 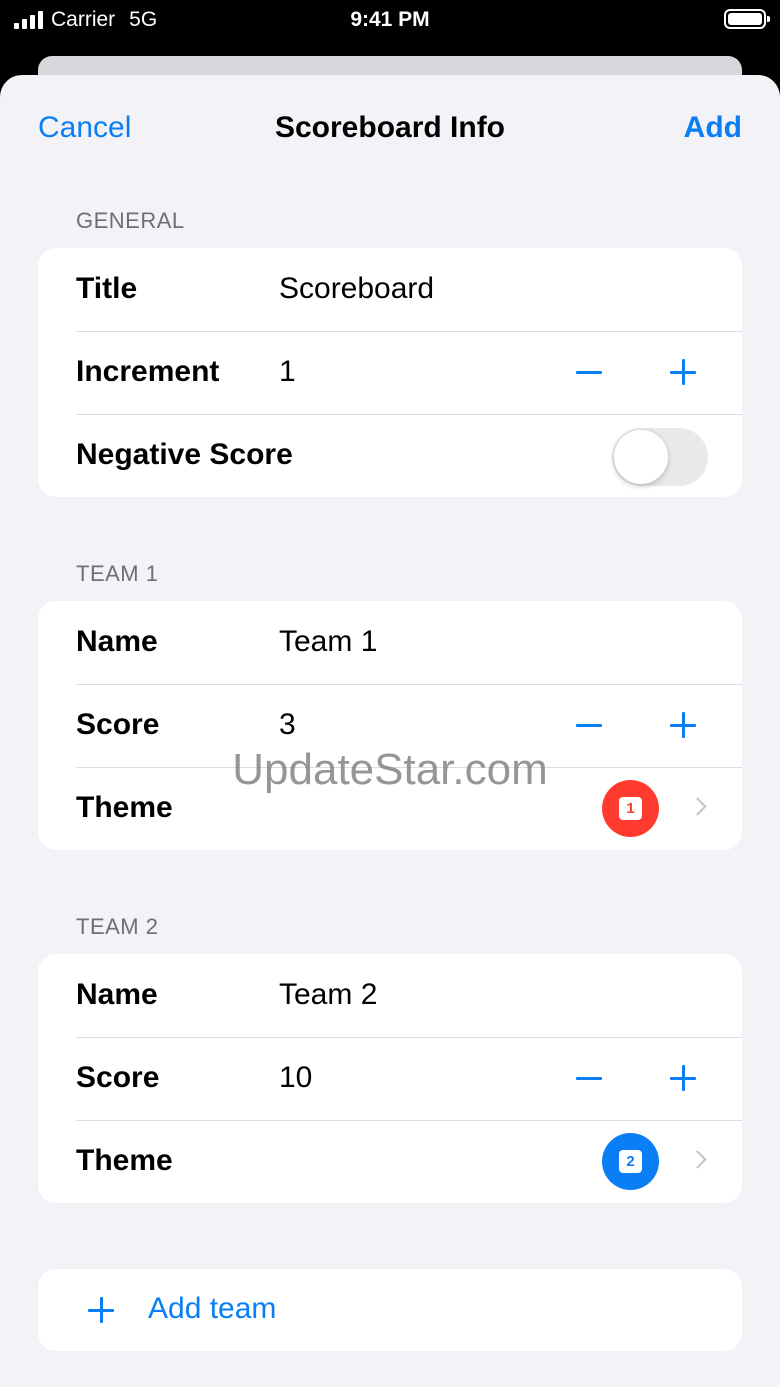 What do you see at coordinates (713, 128) in the screenshot?
I see `add-button: Add` at bounding box center [713, 128].